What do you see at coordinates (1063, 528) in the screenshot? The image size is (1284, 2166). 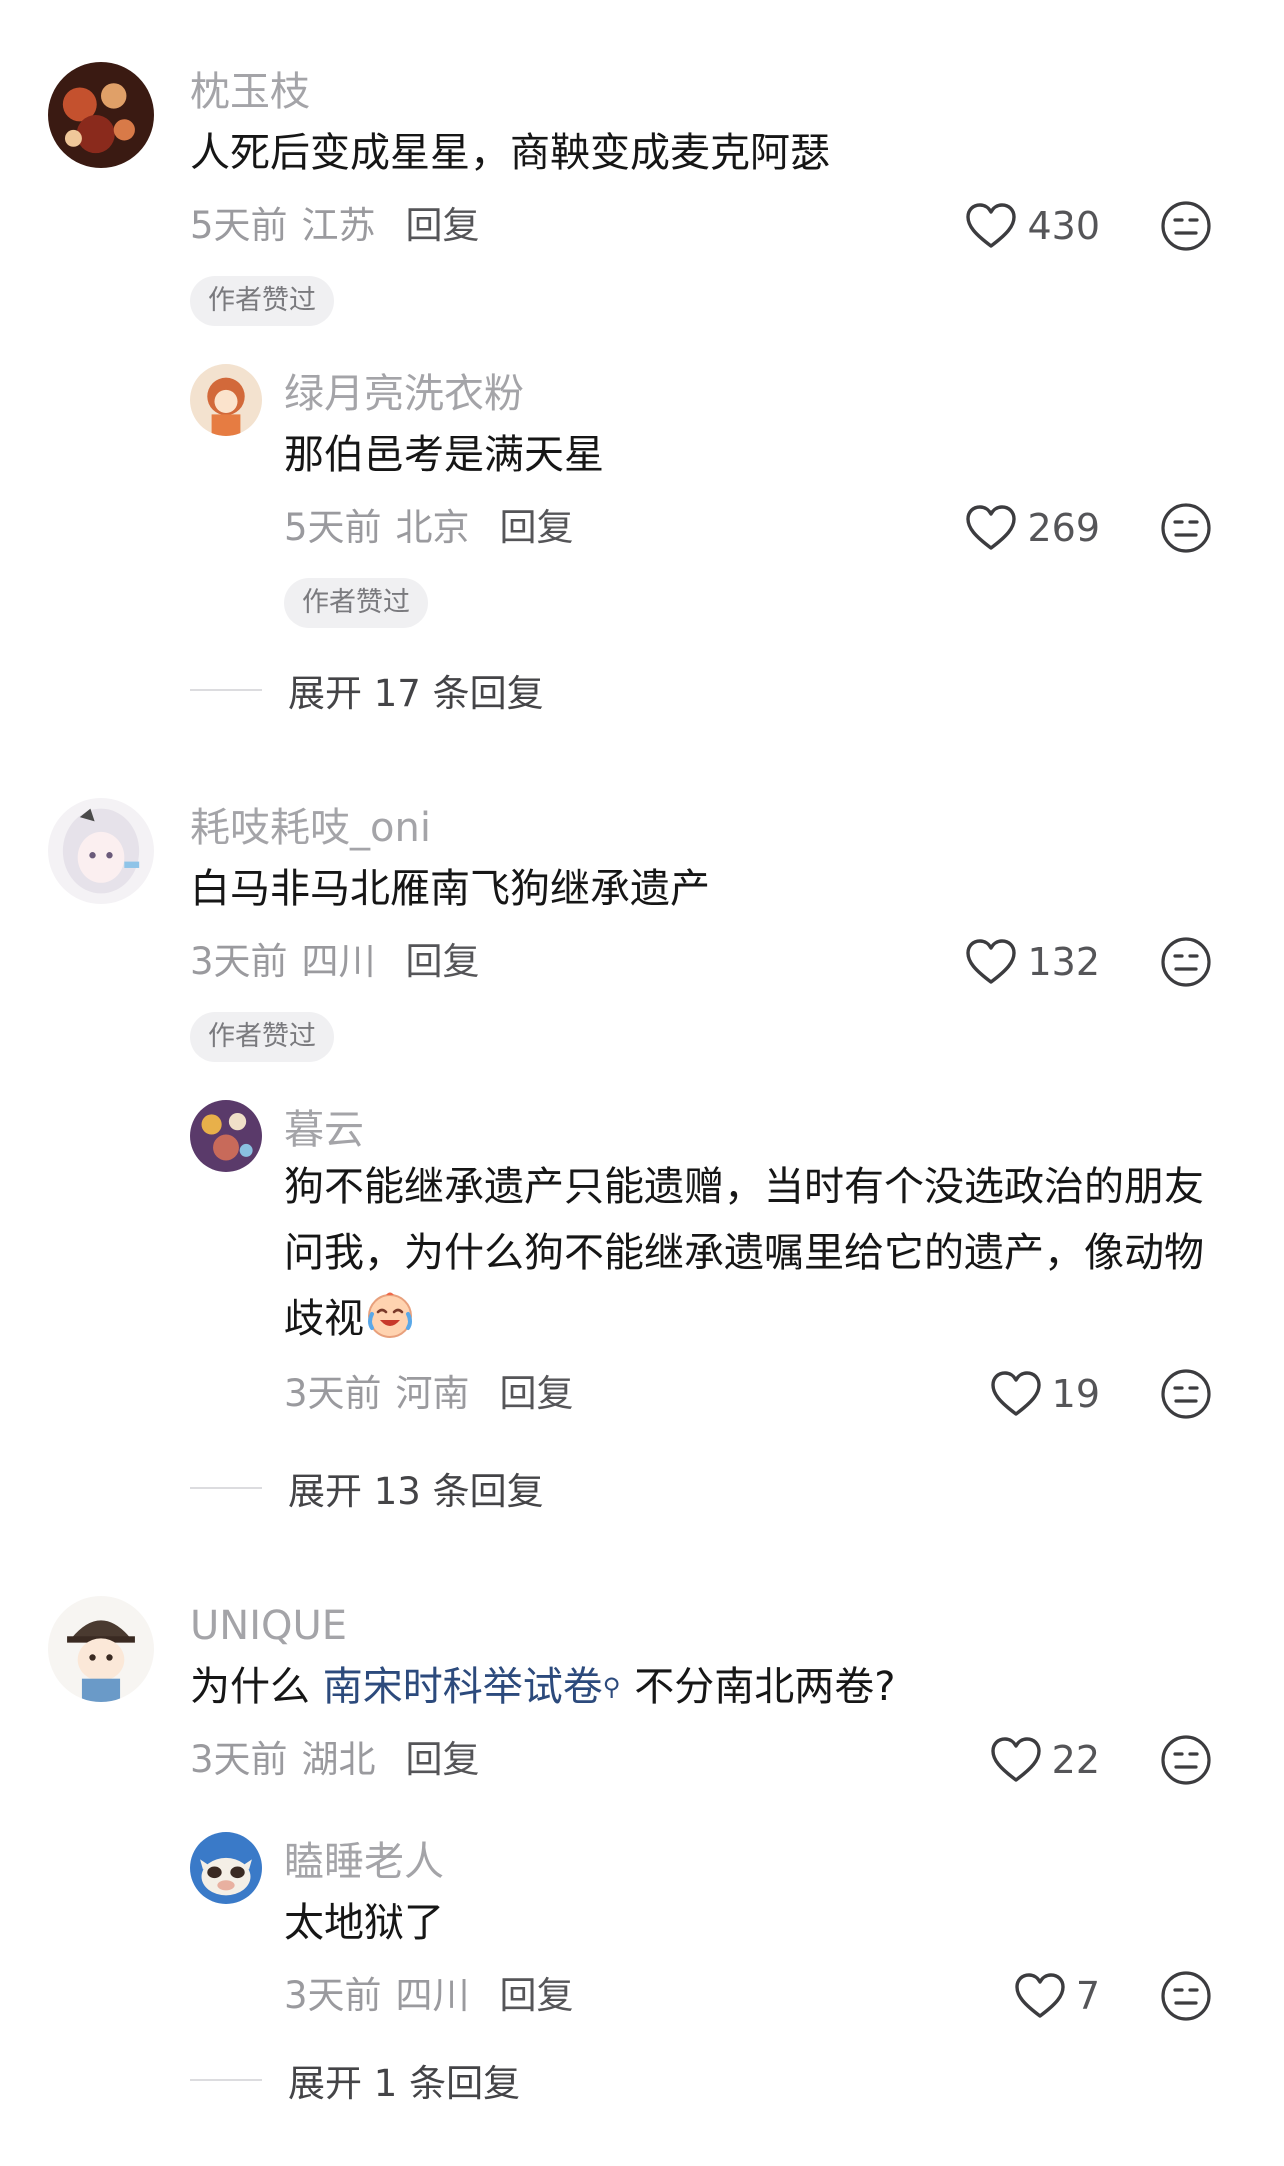 I see `like-count: 269` at bounding box center [1063, 528].